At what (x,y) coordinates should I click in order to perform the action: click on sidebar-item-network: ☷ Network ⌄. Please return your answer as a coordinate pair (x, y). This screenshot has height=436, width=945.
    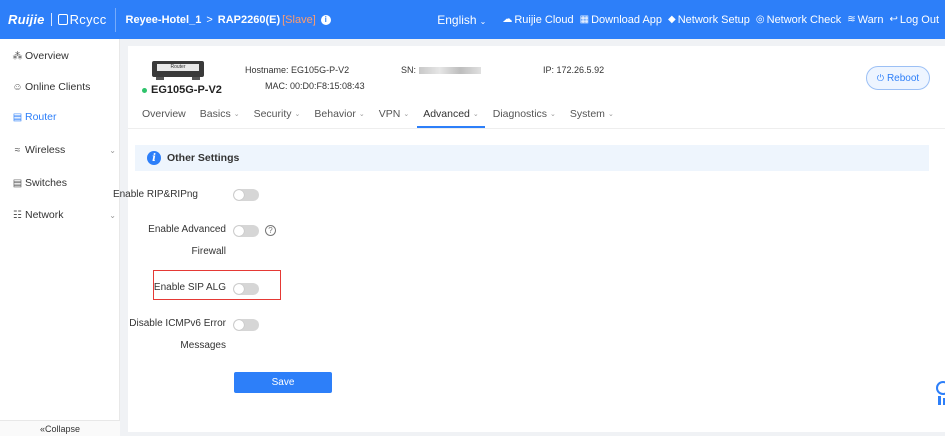
    Looking at the image, I should click on (64, 215).